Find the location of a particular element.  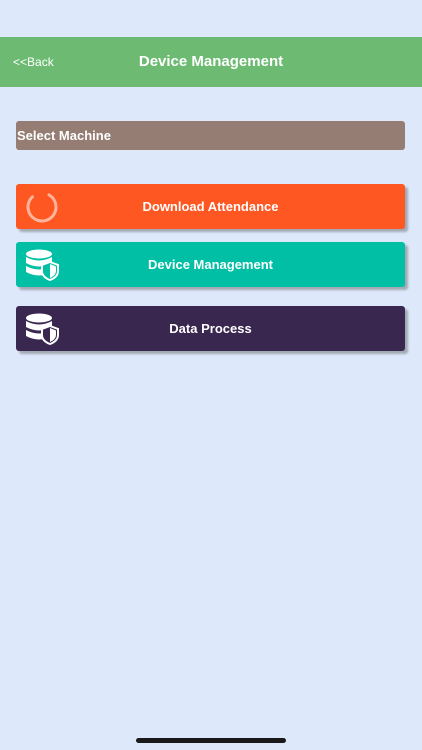

back-button: <<Back is located at coordinates (33, 62).